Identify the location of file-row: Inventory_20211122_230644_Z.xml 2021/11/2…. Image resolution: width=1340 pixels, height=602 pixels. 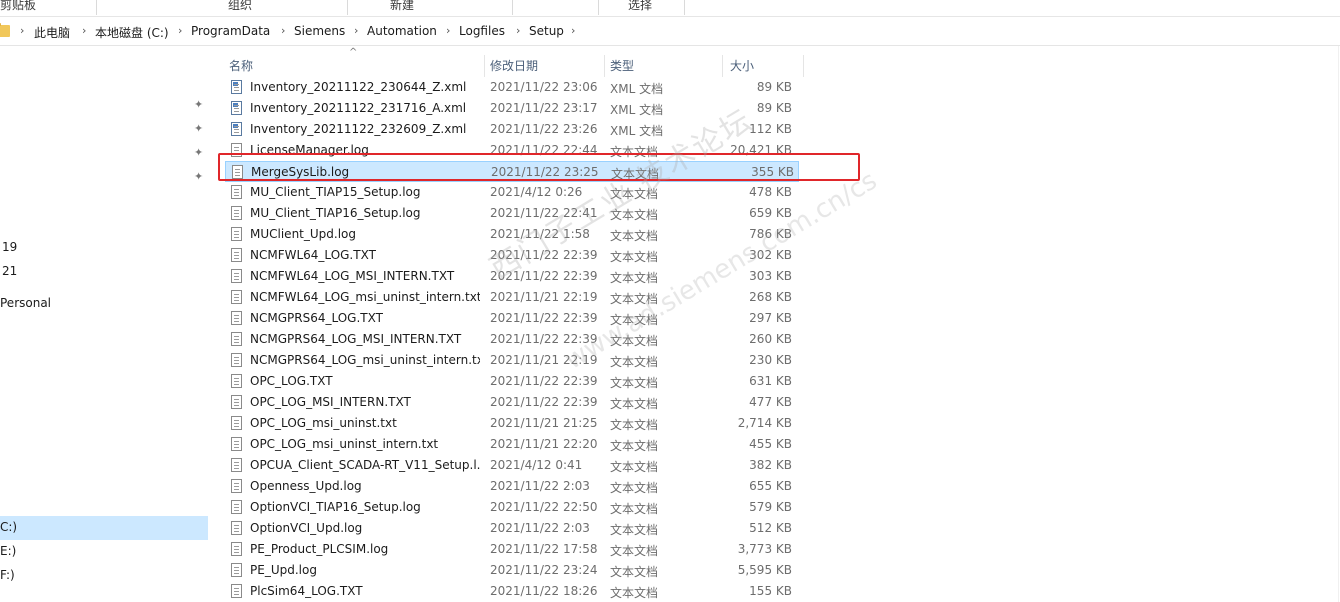
(511, 87).